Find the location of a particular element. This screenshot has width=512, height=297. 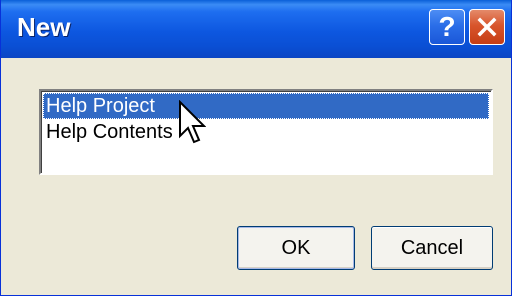

list-item: Help Contents is located at coordinates (266, 132).